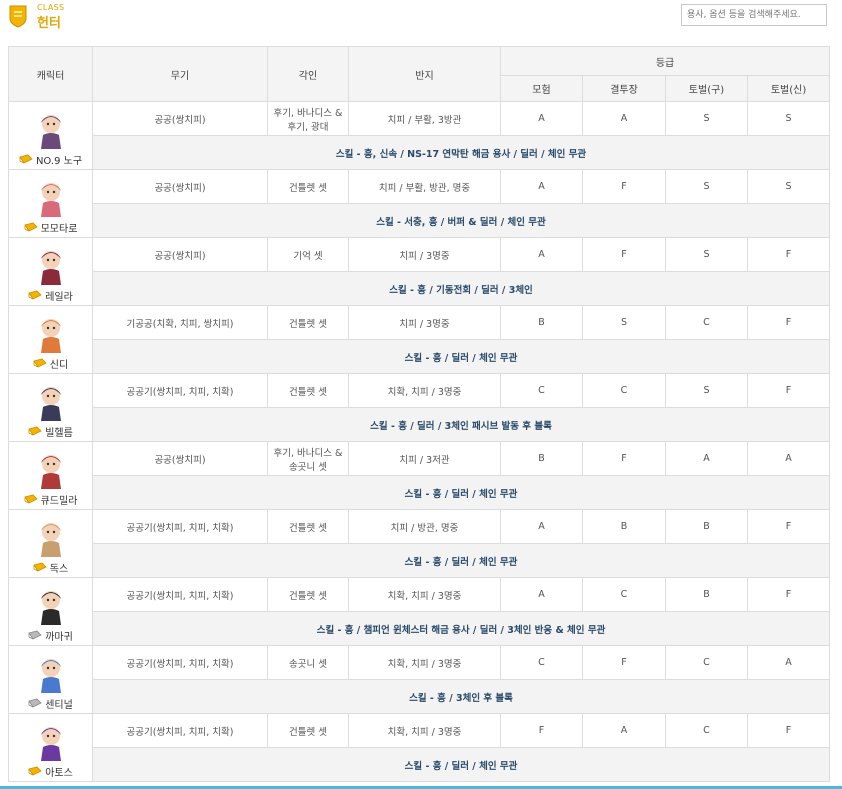  I want to click on character-name-row: 아토스, so click(51, 771).